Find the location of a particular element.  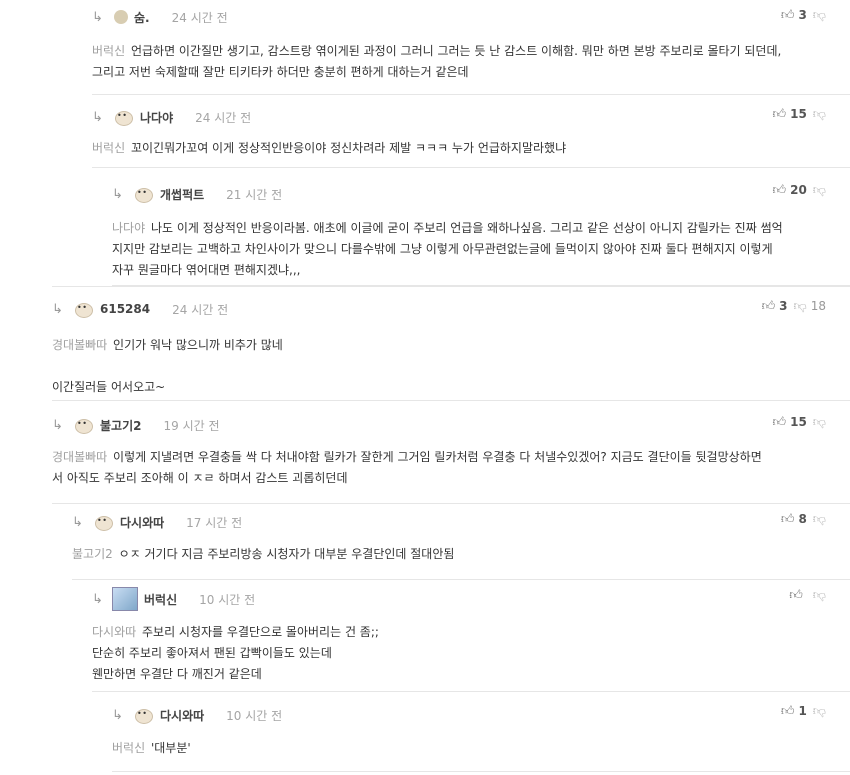

comment-body: 버럭신 '대부분' is located at coordinates (469, 748).